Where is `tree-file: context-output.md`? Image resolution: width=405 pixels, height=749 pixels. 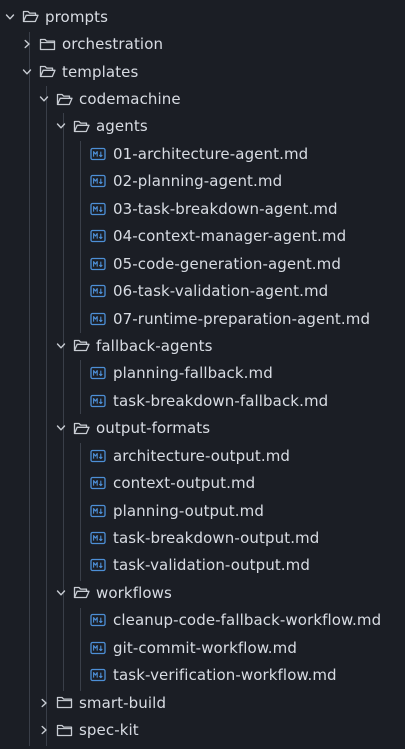
tree-file: context-output.md is located at coordinates (202, 482).